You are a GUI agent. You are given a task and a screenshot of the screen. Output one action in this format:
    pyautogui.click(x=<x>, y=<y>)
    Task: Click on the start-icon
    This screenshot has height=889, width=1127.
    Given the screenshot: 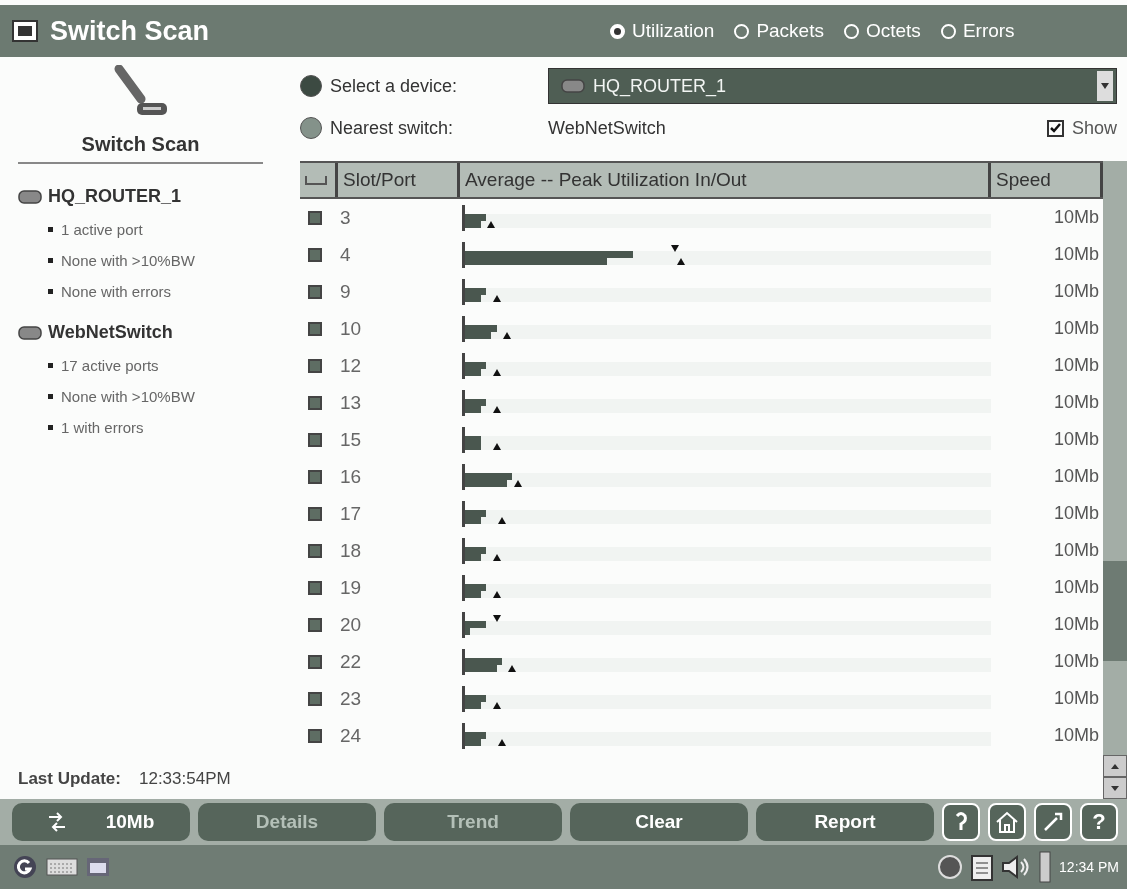 What is the action you would take?
    pyautogui.click(x=25, y=867)
    